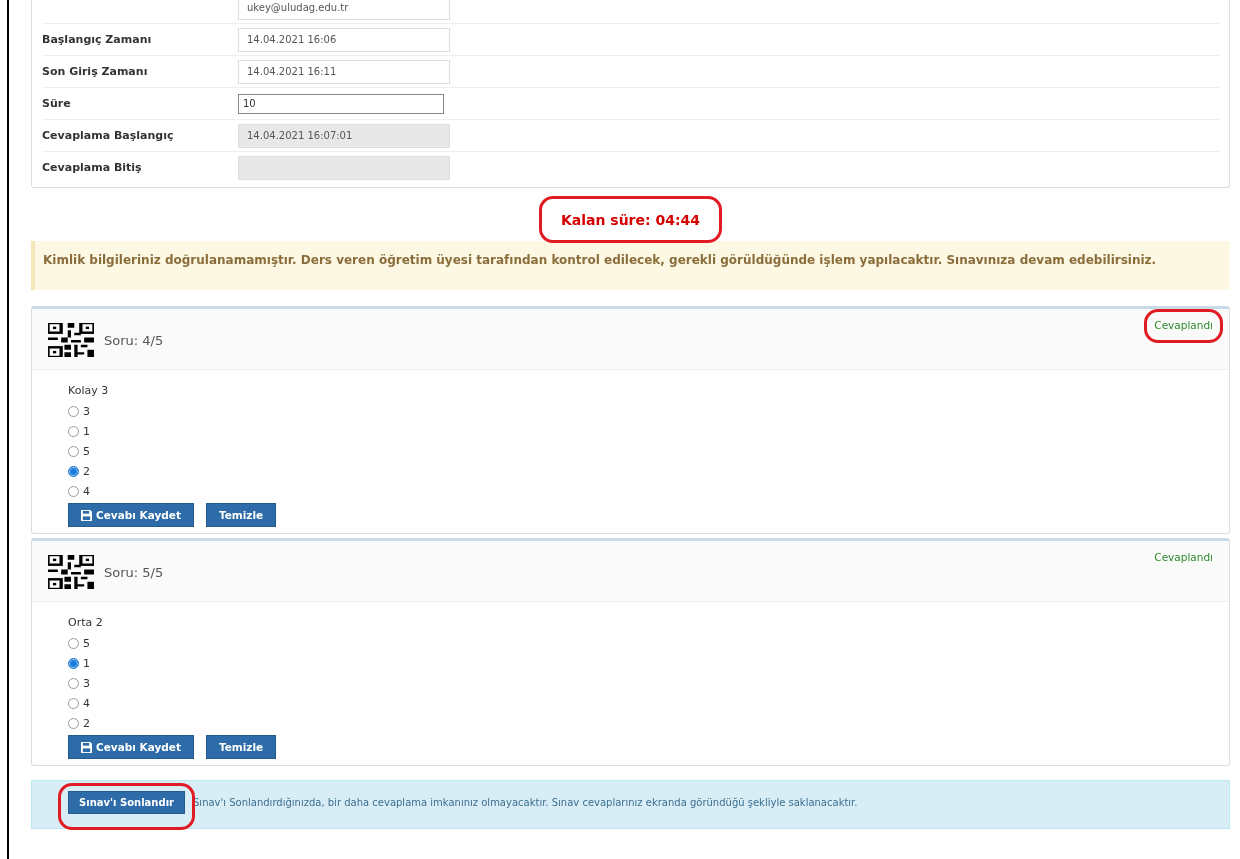 This screenshot has height=859, width=1240. I want to click on text-field: ukey@uludag.edu.tr, so click(344, 10).